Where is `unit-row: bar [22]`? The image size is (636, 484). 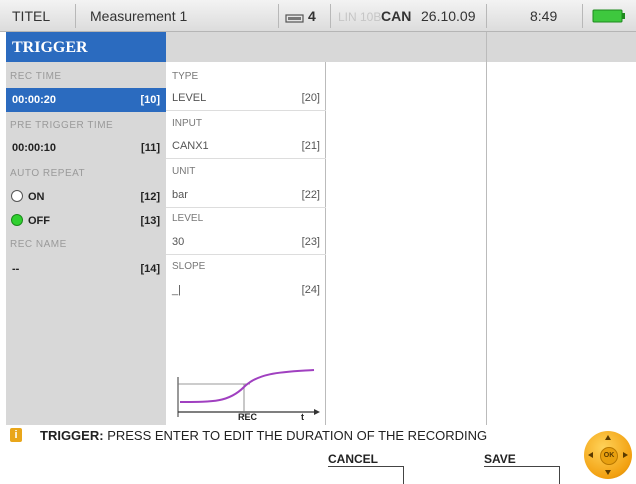 unit-row: bar [22] is located at coordinates (246, 196).